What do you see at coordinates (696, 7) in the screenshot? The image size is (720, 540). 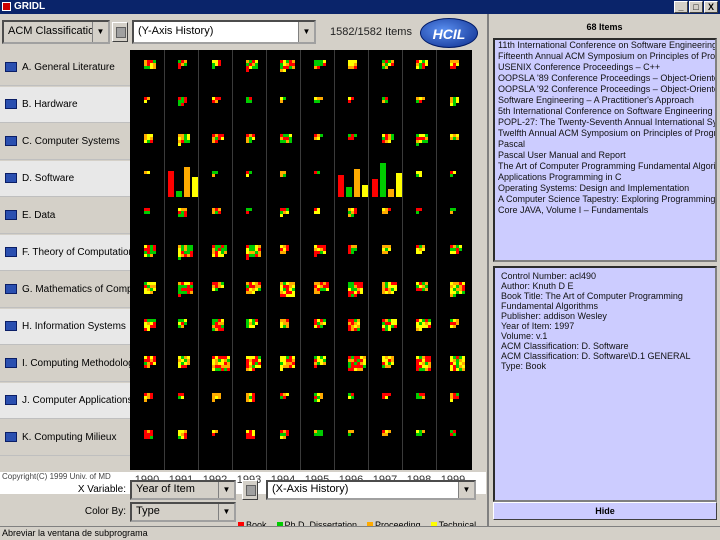 I see `maximize-button: □` at bounding box center [696, 7].